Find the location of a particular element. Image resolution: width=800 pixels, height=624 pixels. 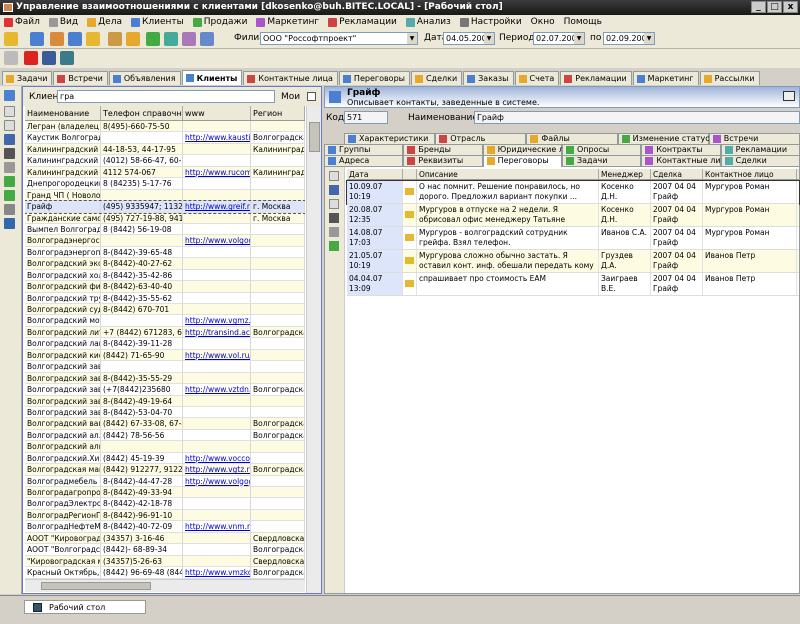

tab-4: Контактные лица is located at coordinates (290, 78).